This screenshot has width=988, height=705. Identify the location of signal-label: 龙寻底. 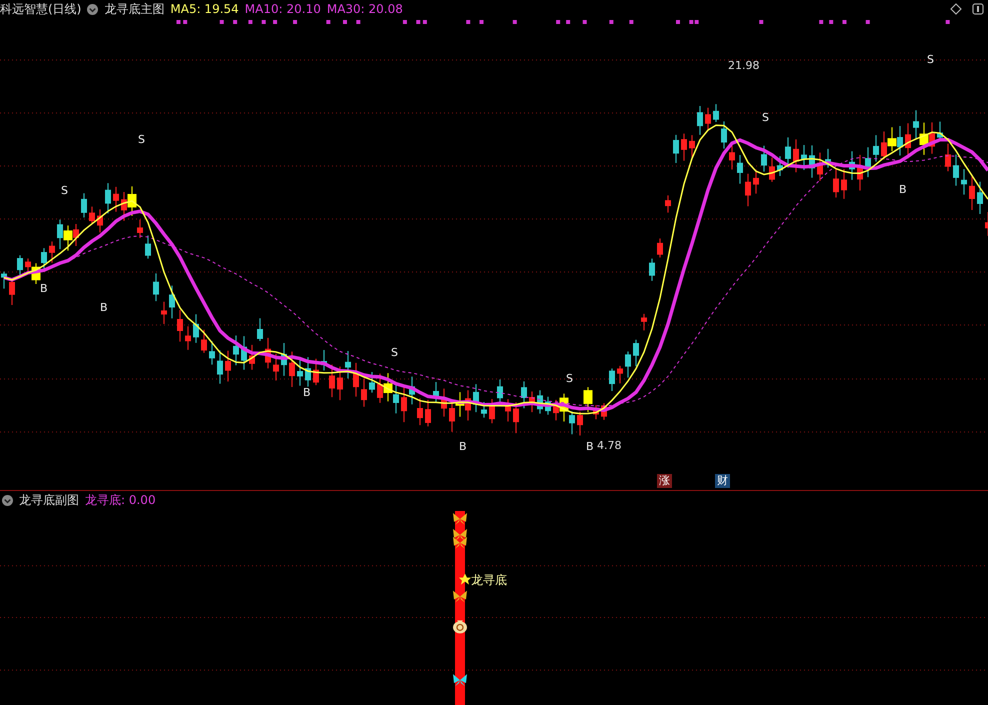
(489, 580).